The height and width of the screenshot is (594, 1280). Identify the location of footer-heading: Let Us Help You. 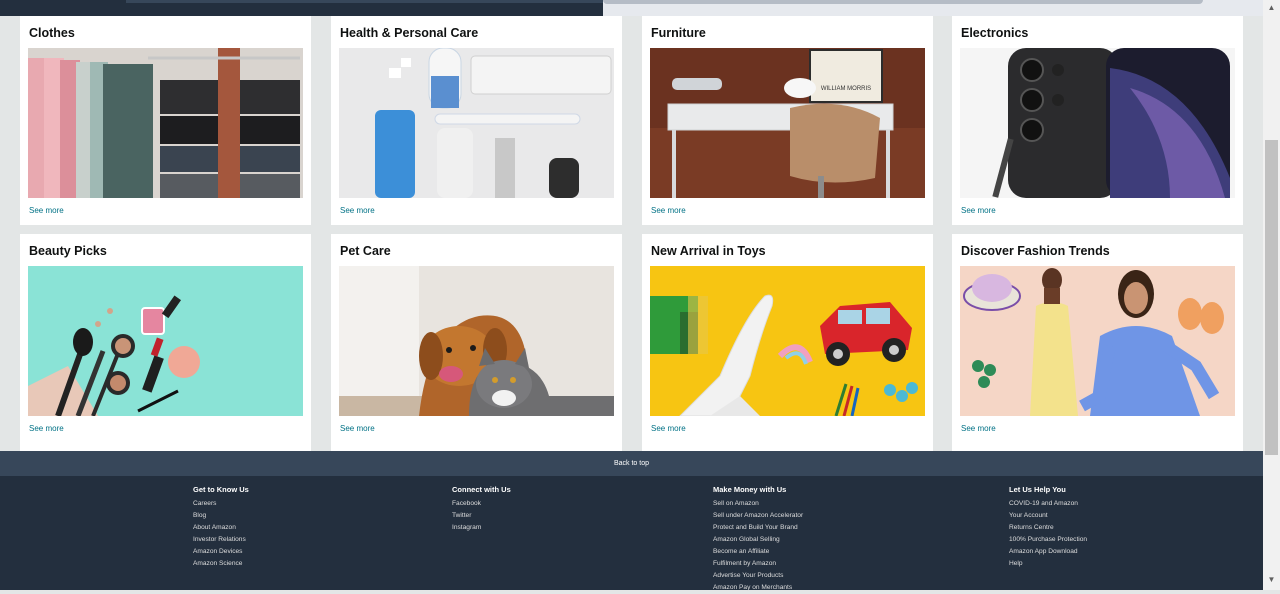
(1037, 489).